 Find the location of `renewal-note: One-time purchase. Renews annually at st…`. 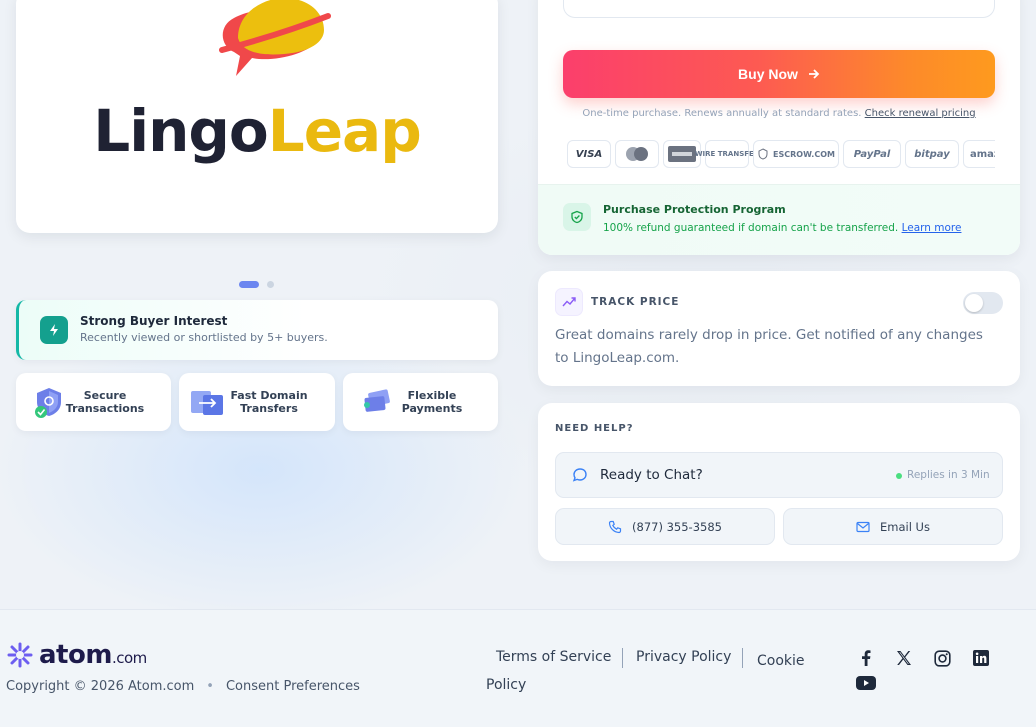

renewal-note: One-time purchase. Renews annually at st… is located at coordinates (779, 113).